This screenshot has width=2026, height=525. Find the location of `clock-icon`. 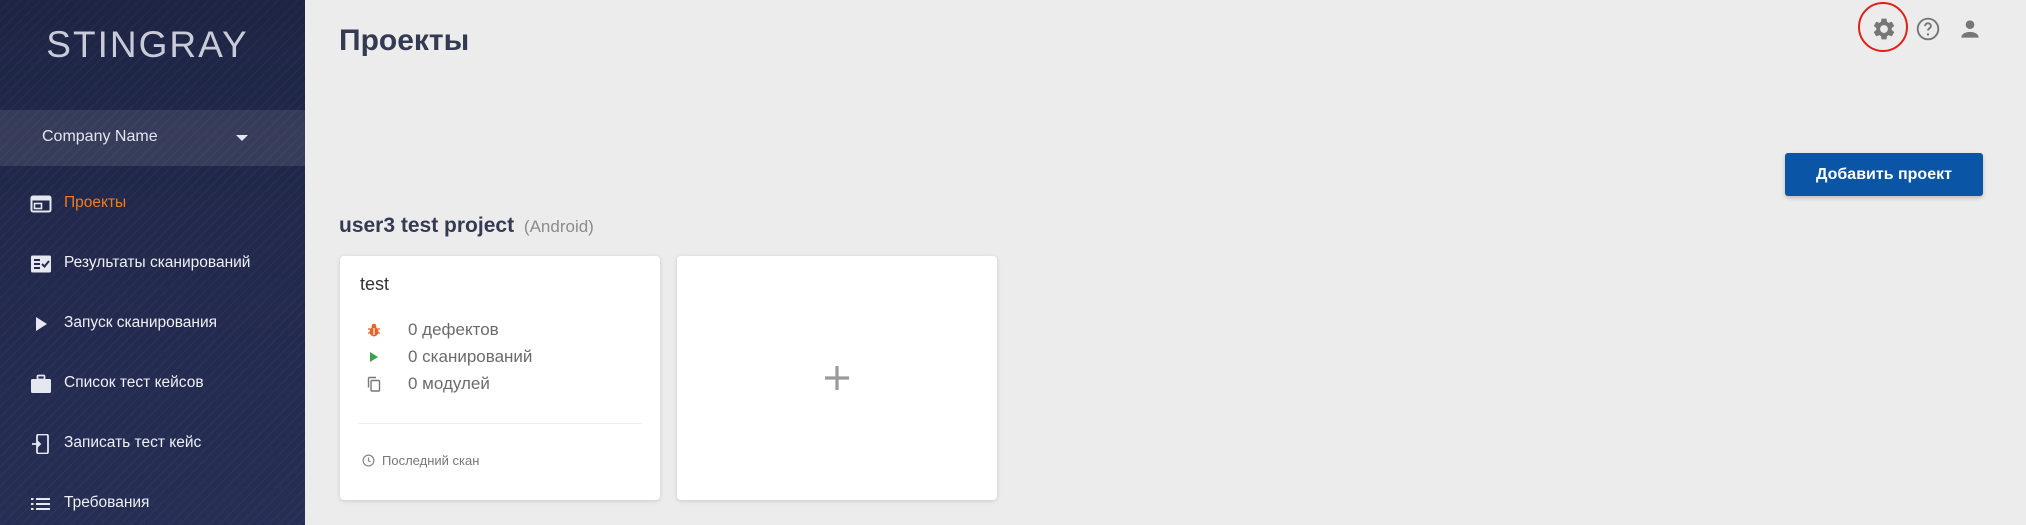

clock-icon is located at coordinates (368, 460).